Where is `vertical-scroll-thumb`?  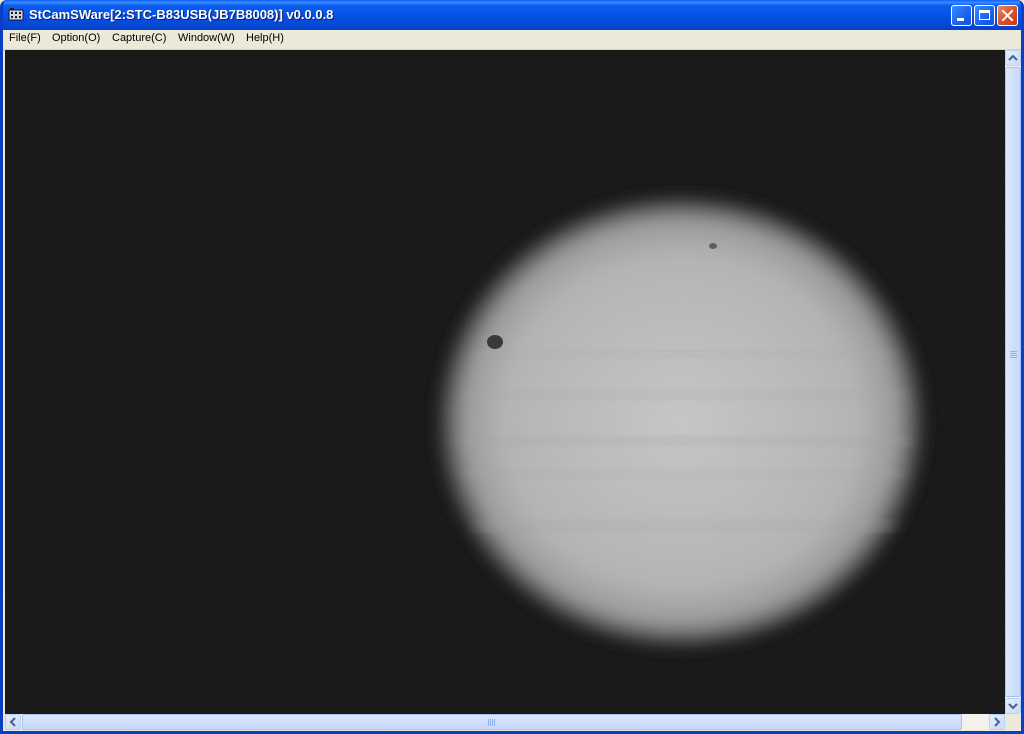
vertical-scroll-thumb is located at coordinates (1013, 382).